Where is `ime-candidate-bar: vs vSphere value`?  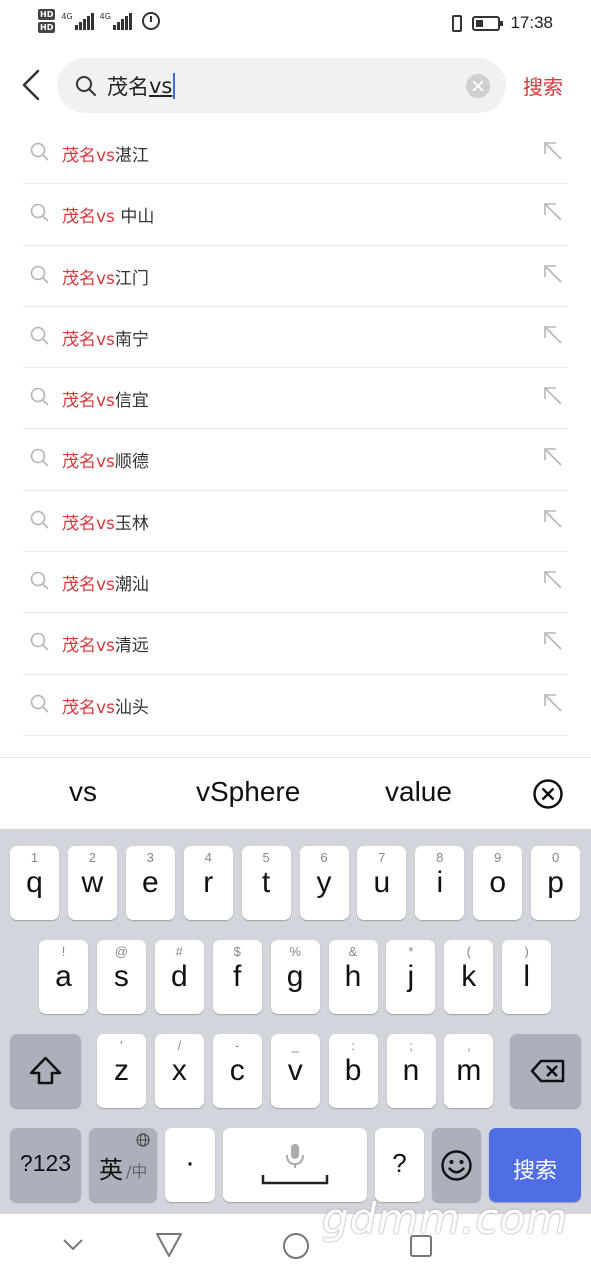
ime-candidate-bar: vs vSphere value is located at coordinates (295, 793).